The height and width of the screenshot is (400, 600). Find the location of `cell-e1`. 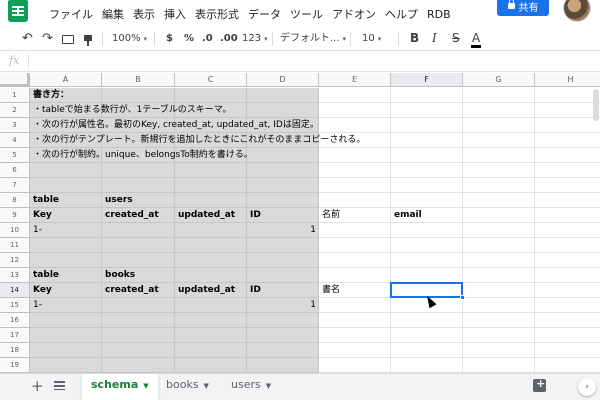

cell-e1 is located at coordinates (355, 95).